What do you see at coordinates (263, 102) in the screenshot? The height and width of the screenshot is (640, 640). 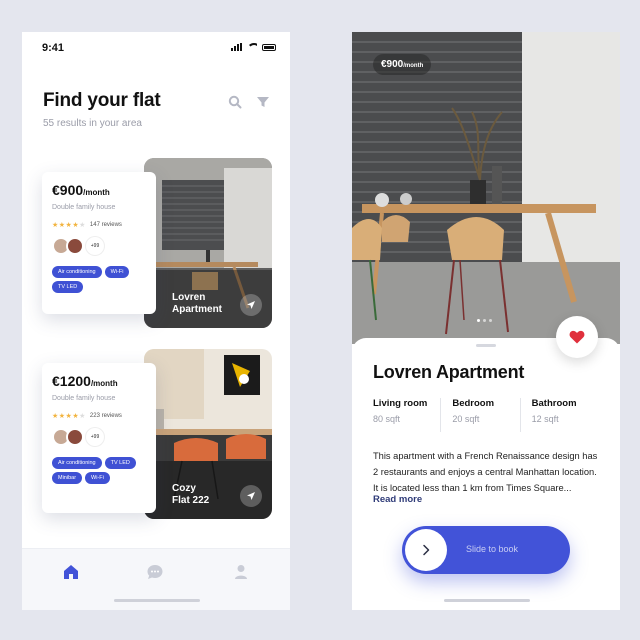 I see `filter-icon` at bounding box center [263, 102].